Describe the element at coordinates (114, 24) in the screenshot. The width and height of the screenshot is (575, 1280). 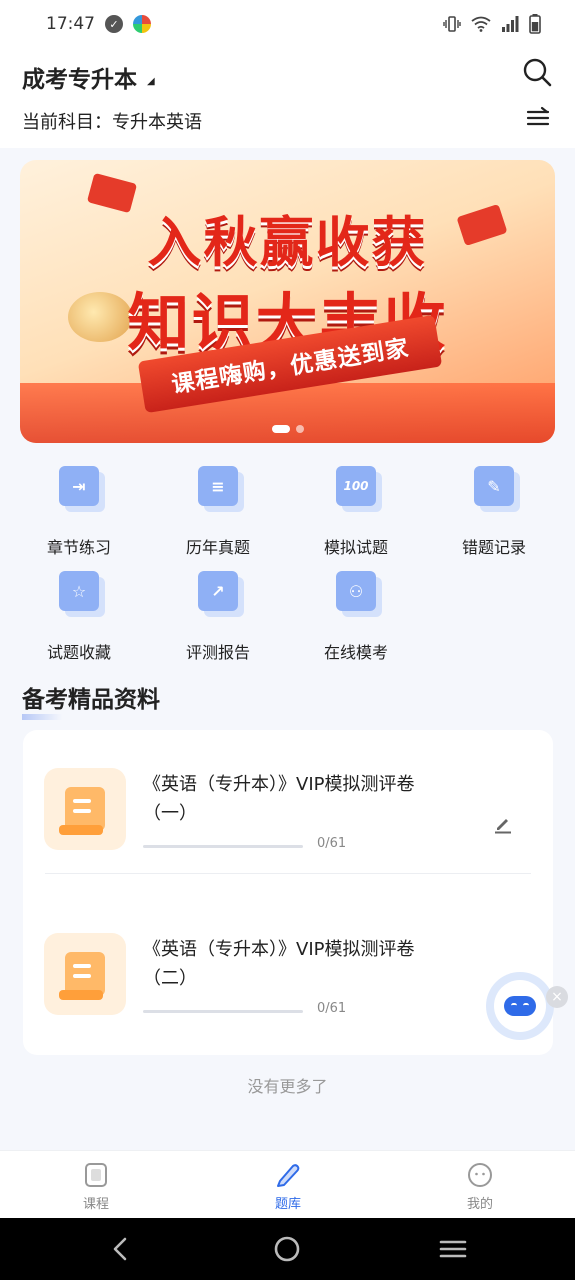
I see `check-icon: ✓` at that location.